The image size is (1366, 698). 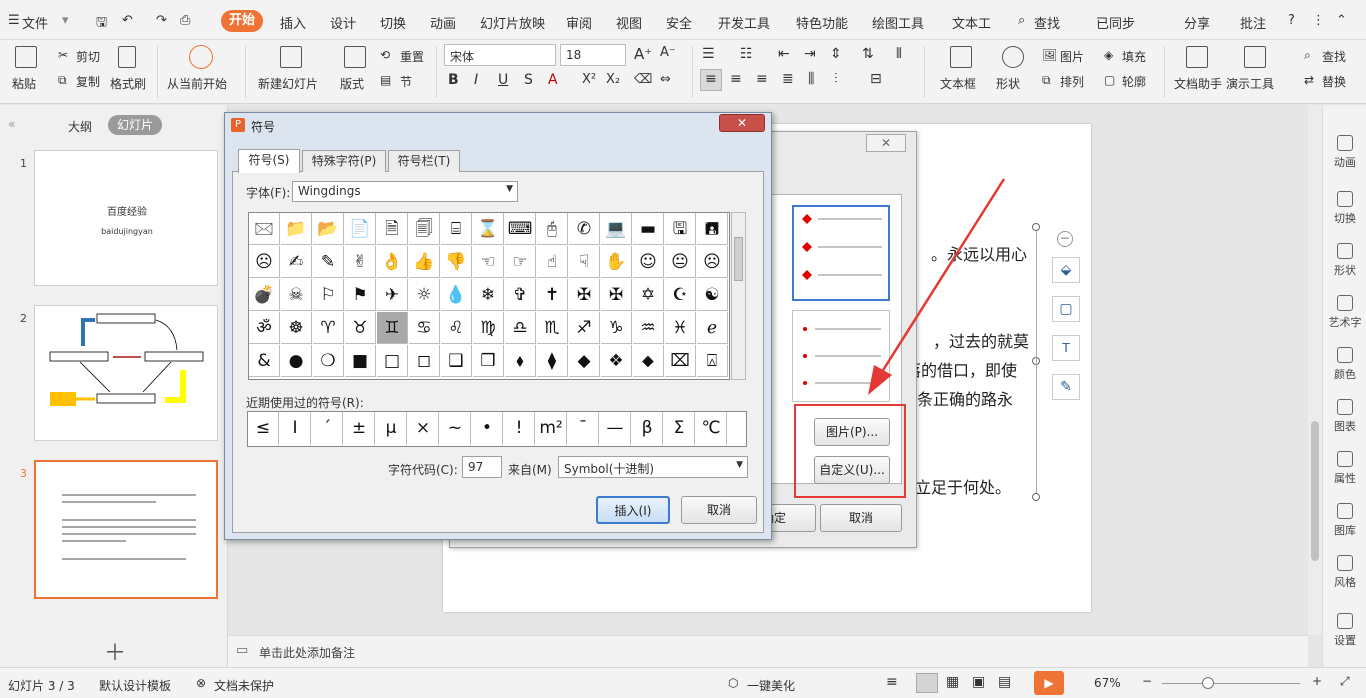 I want to click on copy-button: 复制, so click(x=88, y=81).